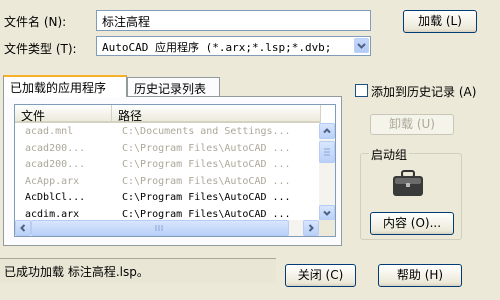  What do you see at coordinates (63, 114) in the screenshot?
I see `column-header-file: 文件` at bounding box center [63, 114].